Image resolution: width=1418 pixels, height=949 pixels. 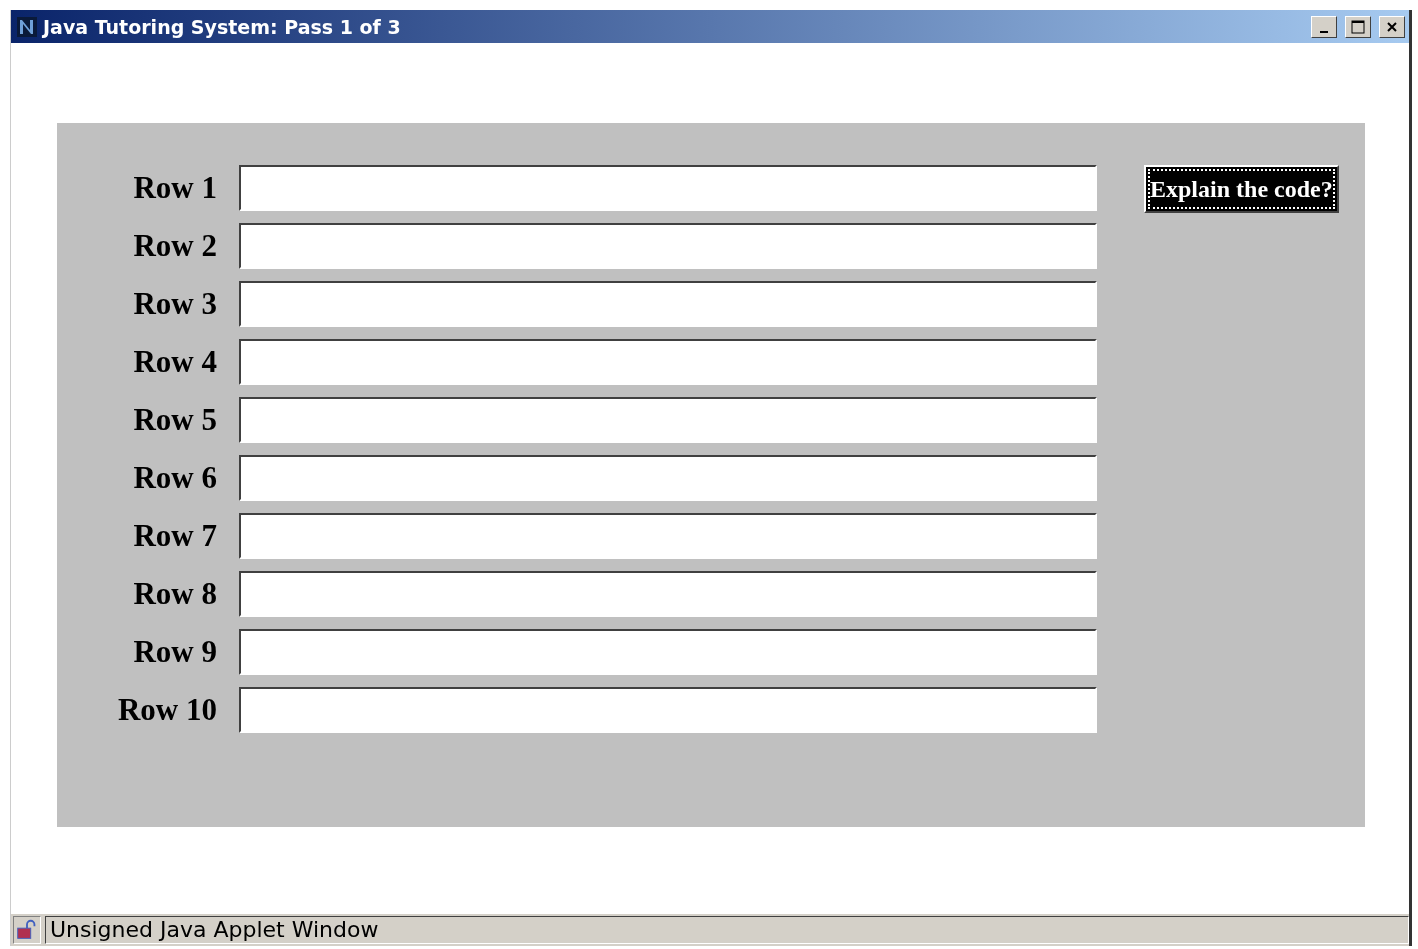 I want to click on logo-icon, so click(x=27, y=26).